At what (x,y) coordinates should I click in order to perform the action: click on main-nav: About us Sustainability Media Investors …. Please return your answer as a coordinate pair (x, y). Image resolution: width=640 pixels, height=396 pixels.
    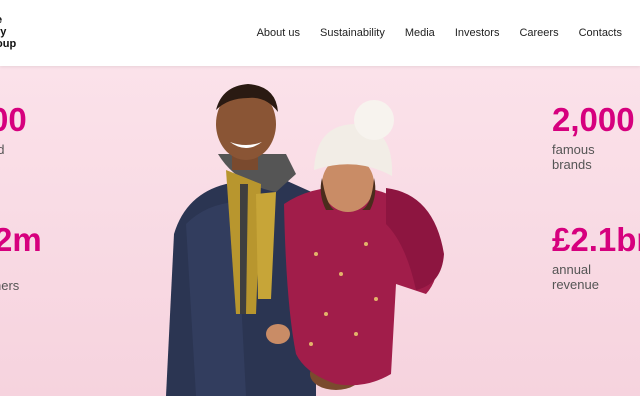
    Looking at the image, I should click on (448, 33).